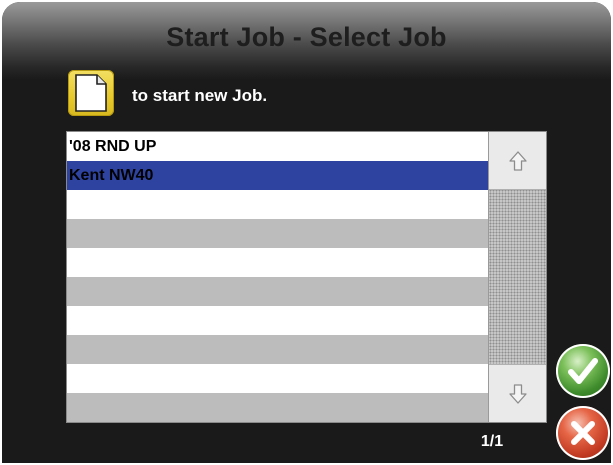  Describe the element at coordinates (200, 95) in the screenshot. I see `new-job-hint: to start new Job.` at that location.